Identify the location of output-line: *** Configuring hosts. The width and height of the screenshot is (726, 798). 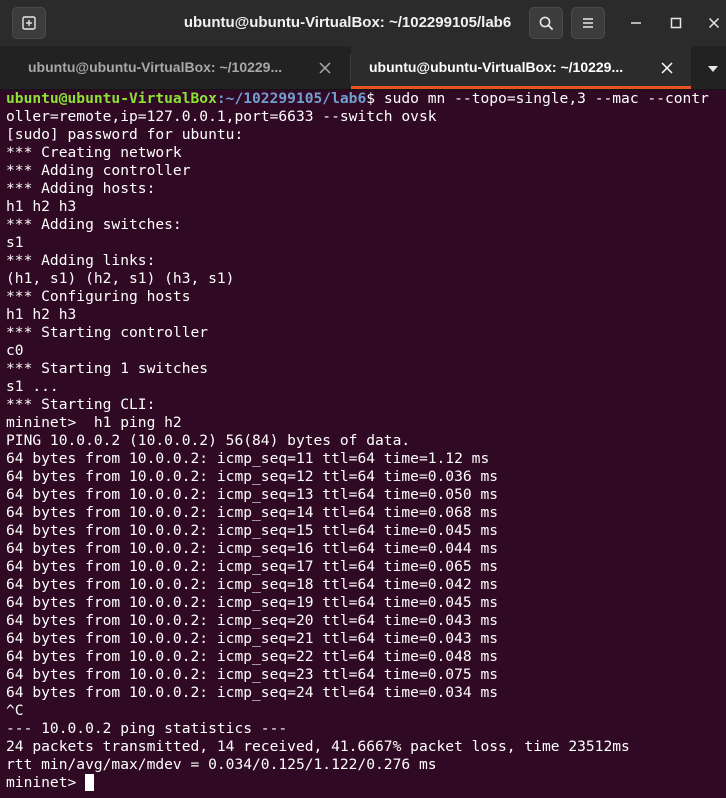
(98, 296).